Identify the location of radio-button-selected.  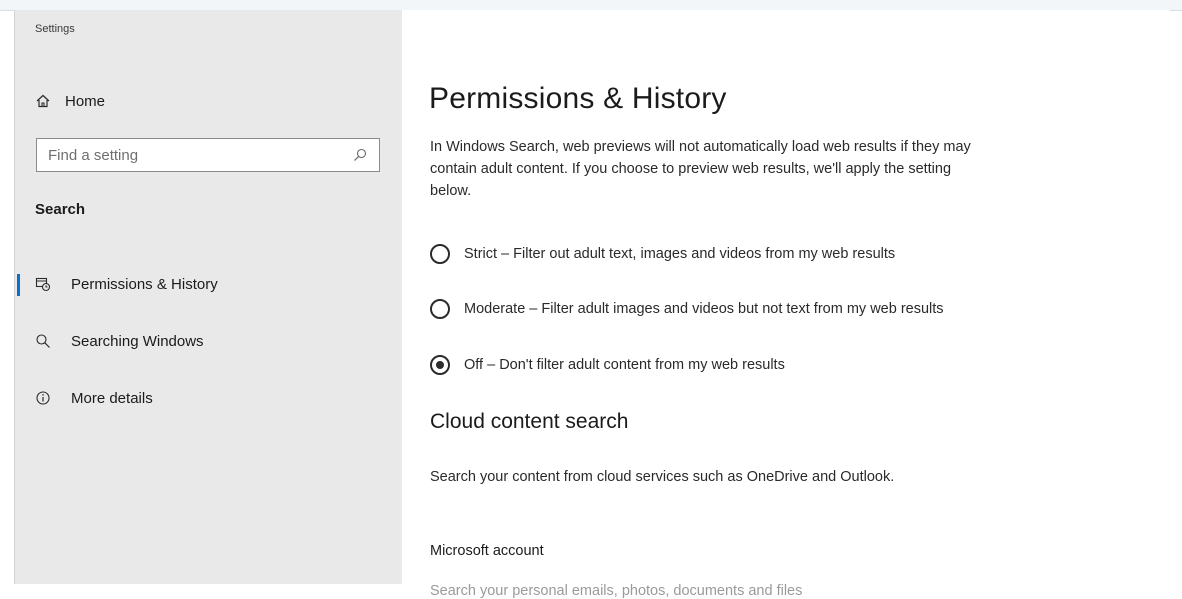
(440, 365).